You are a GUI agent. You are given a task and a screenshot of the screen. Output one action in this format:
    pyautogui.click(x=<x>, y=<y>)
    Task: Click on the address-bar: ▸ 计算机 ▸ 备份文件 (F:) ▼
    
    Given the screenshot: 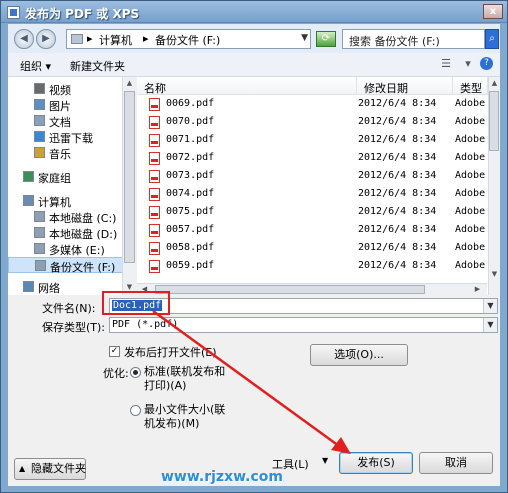 What is the action you would take?
    pyautogui.click(x=188, y=39)
    